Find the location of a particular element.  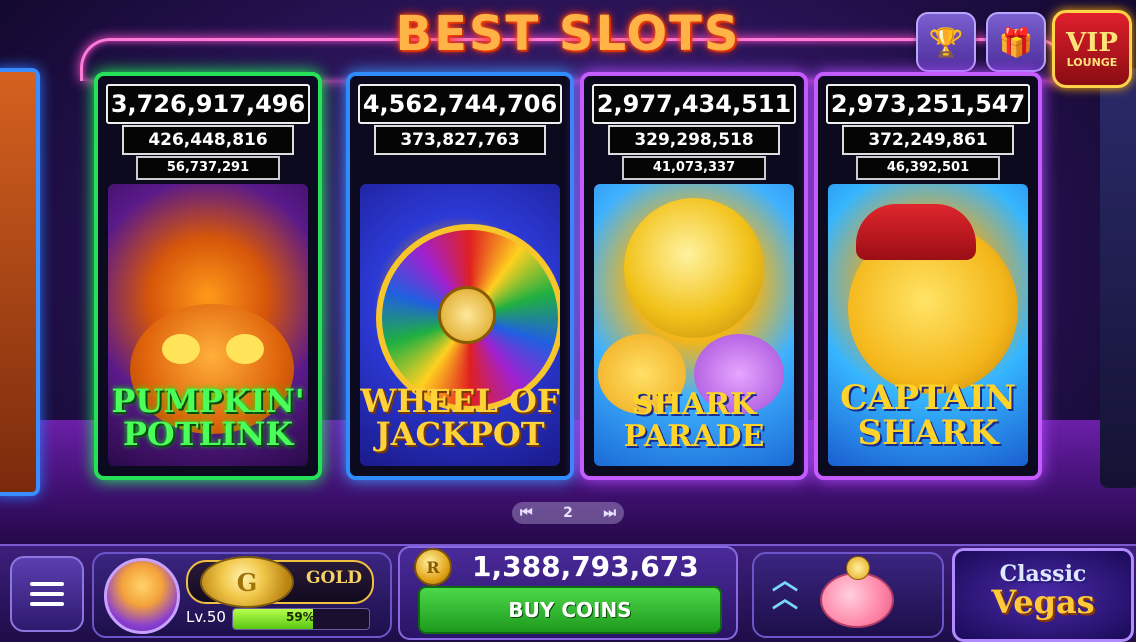

game-title: PUMPKIN' POTLINK is located at coordinates (208, 417).